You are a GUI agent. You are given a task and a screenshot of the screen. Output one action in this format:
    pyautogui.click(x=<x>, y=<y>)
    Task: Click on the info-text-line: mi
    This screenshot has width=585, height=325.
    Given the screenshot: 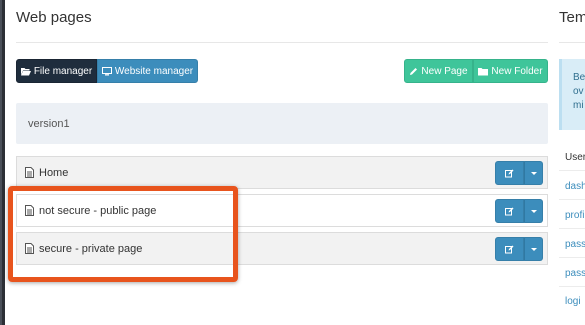 What is the action you would take?
    pyautogui.click(x=578, y=105)
    